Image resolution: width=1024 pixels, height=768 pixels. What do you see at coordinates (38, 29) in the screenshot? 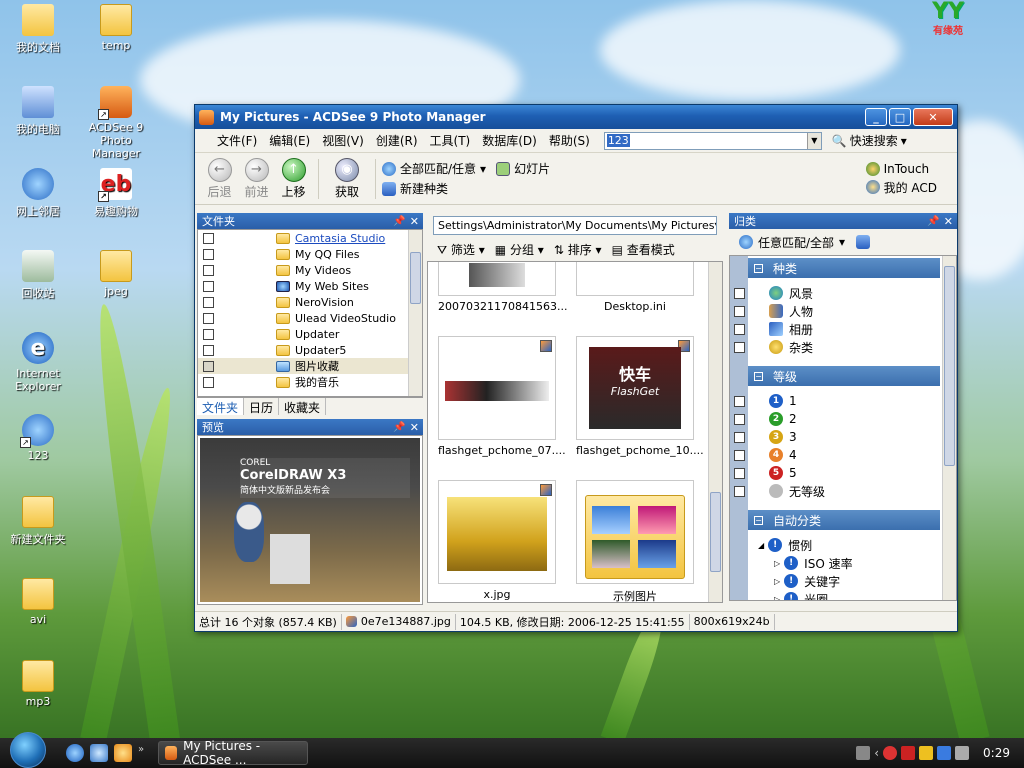
I see `desktop-icon-my-documents: 我的文档` at bounding box center [38, 29].